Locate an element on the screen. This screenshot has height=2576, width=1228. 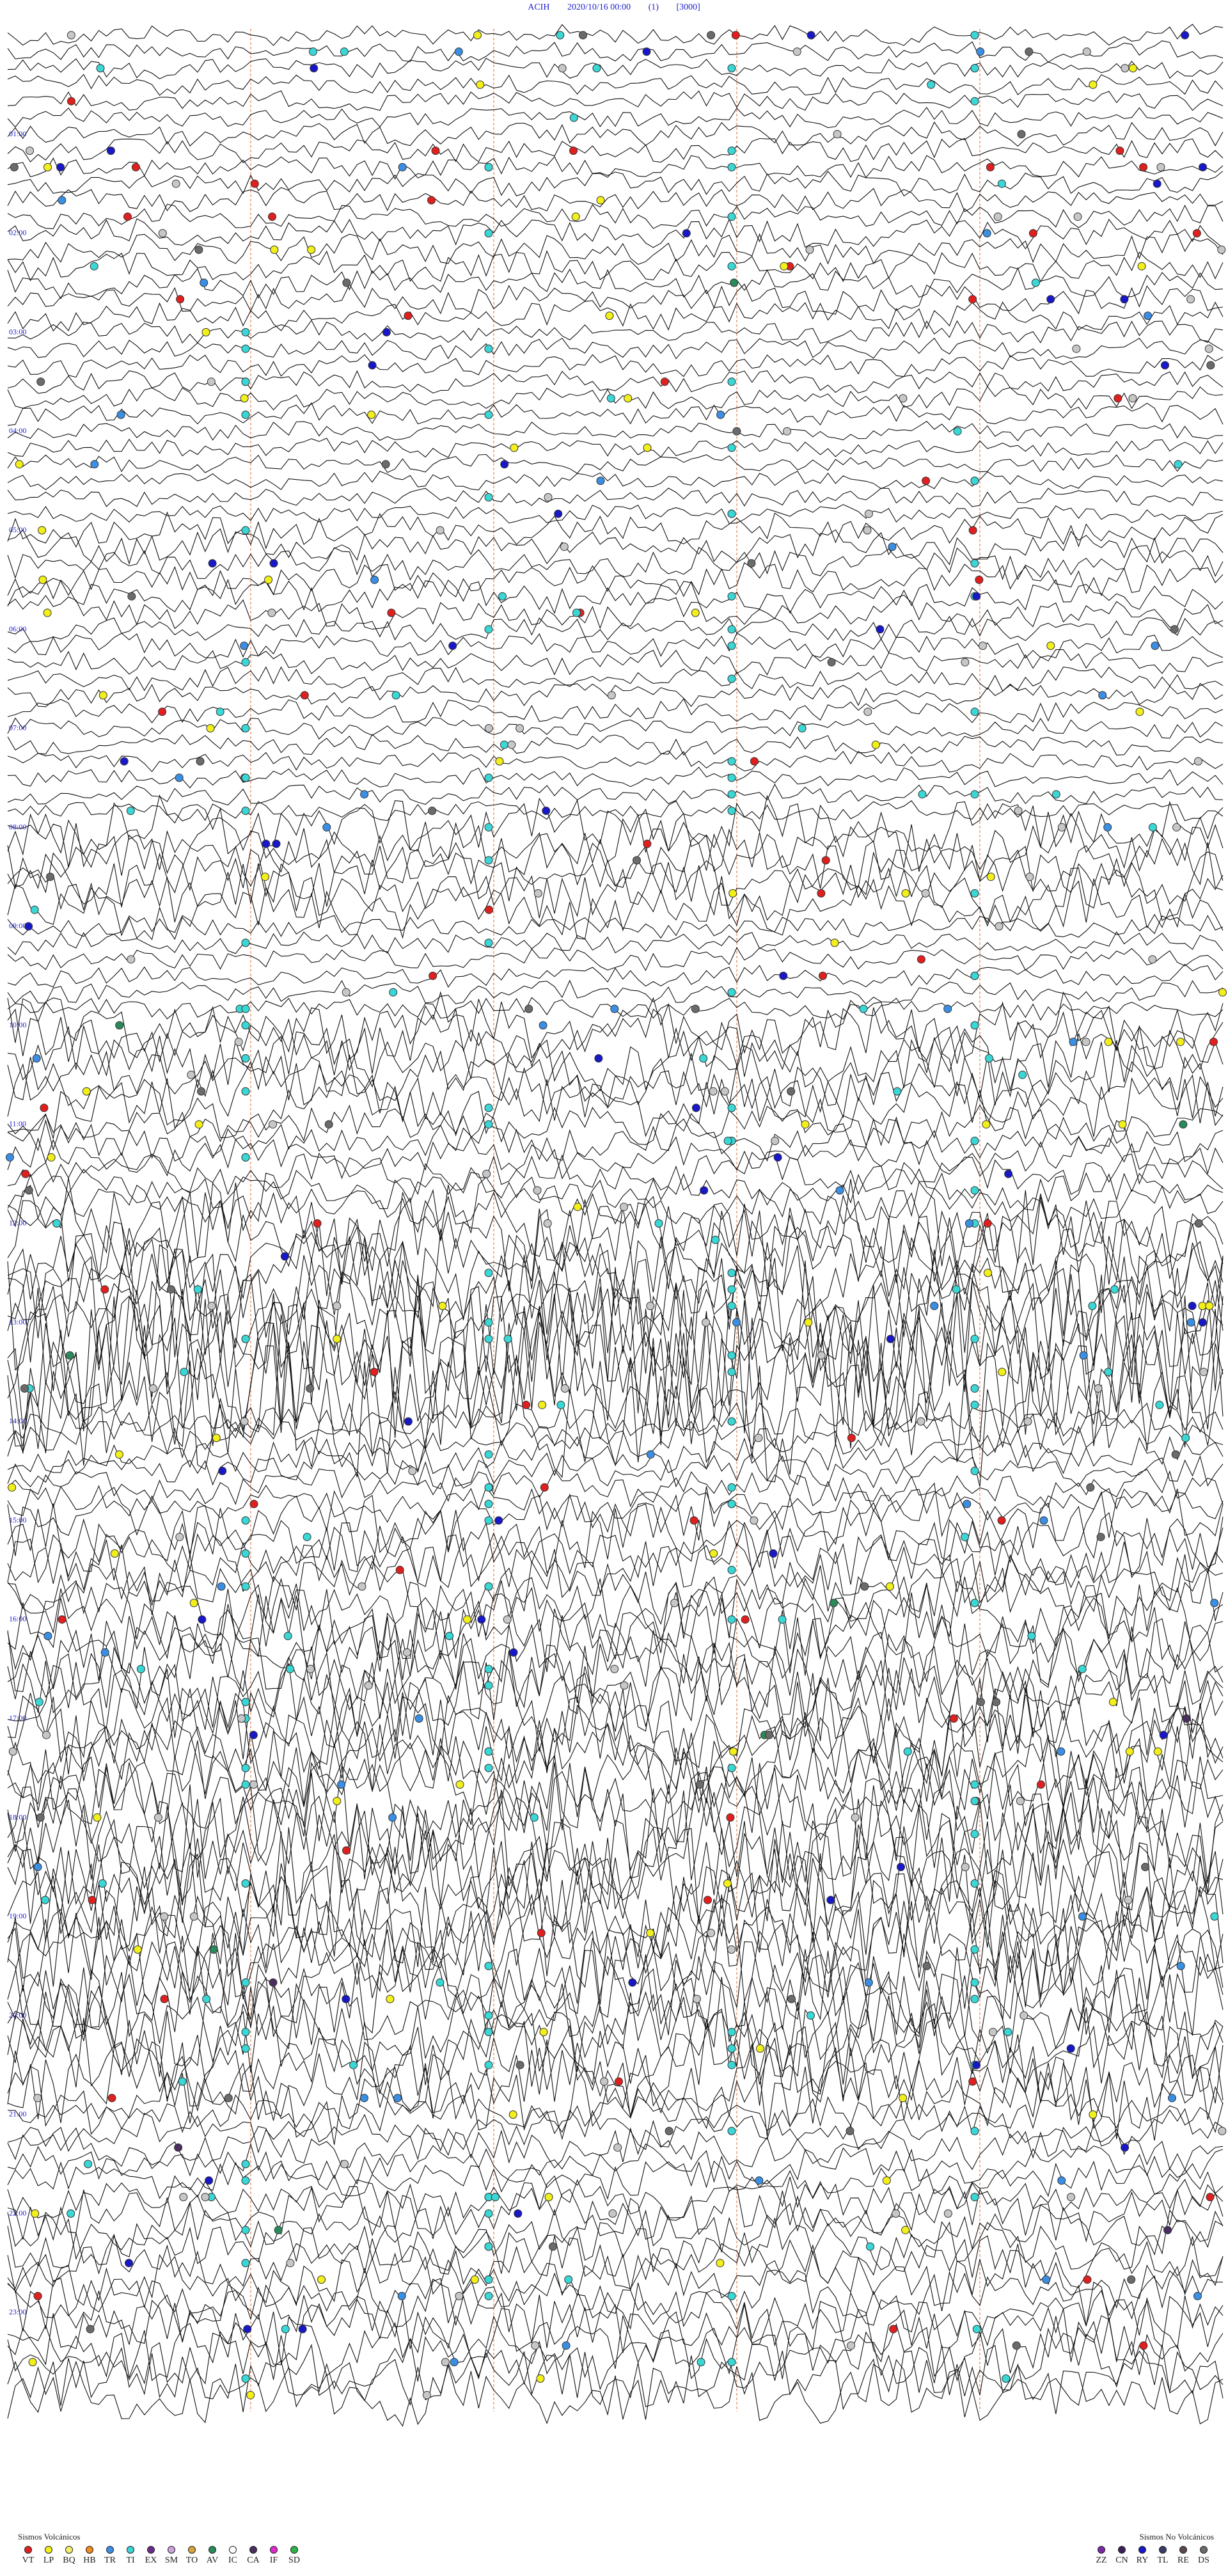
hour-label: 07:00 is located at coordinates (17, 727).